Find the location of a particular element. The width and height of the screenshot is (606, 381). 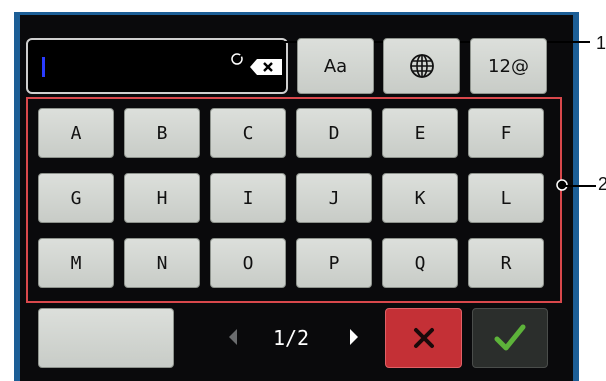

language-button is located at coordinates (421, 66).